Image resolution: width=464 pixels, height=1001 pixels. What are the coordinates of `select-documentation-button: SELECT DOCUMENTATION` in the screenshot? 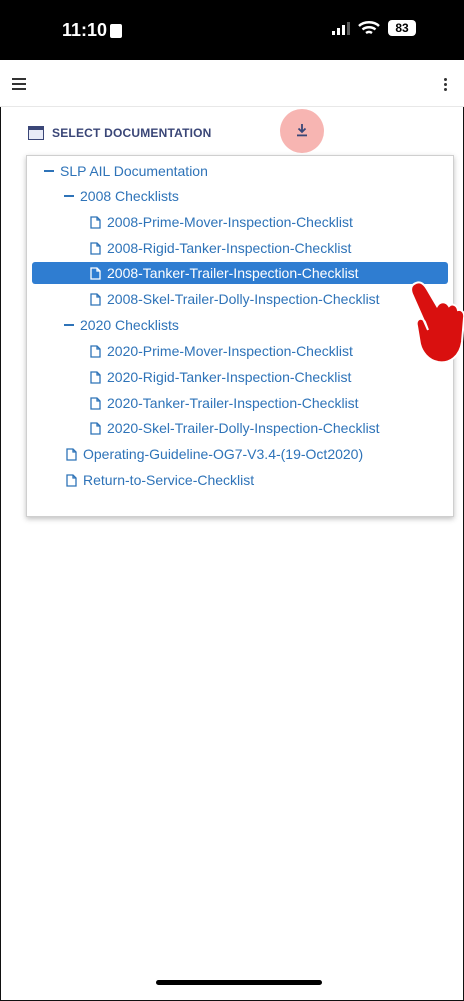 It's located at (120, 133).